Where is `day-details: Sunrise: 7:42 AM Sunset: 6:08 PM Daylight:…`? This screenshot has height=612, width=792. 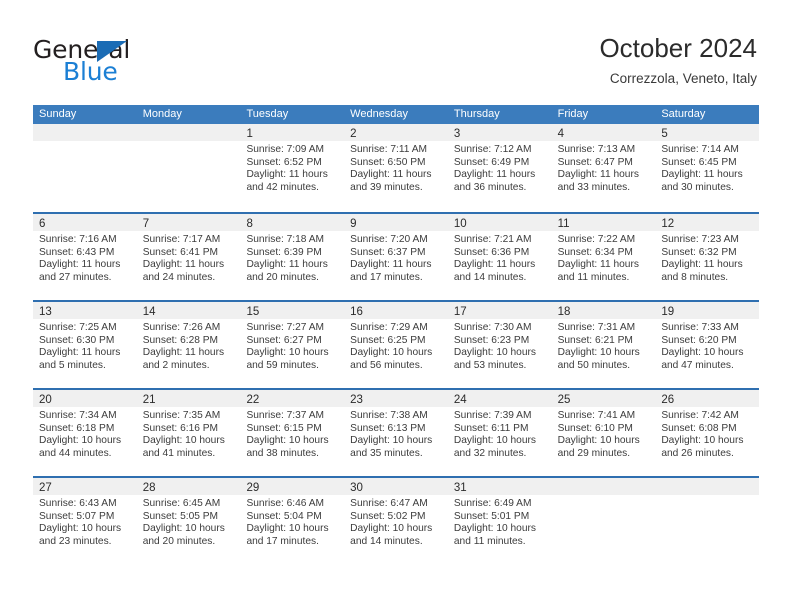 day-details: Sunrise: 7:42 AM Sunset: 6:08 PM Daylight:… is located at coordinates (707, 434).